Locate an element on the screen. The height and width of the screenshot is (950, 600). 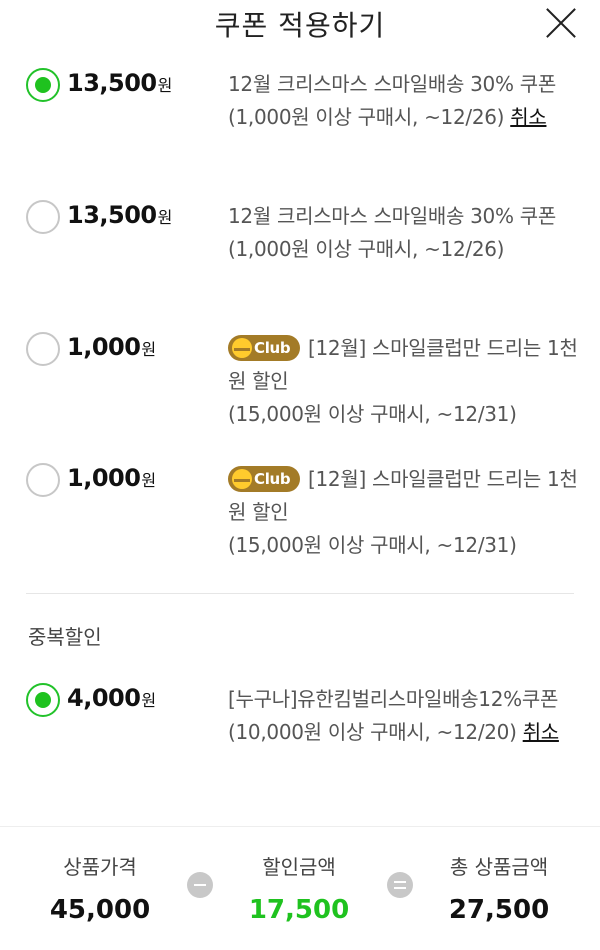
discount-value: 17,500 is located at coordinates (299, 910).